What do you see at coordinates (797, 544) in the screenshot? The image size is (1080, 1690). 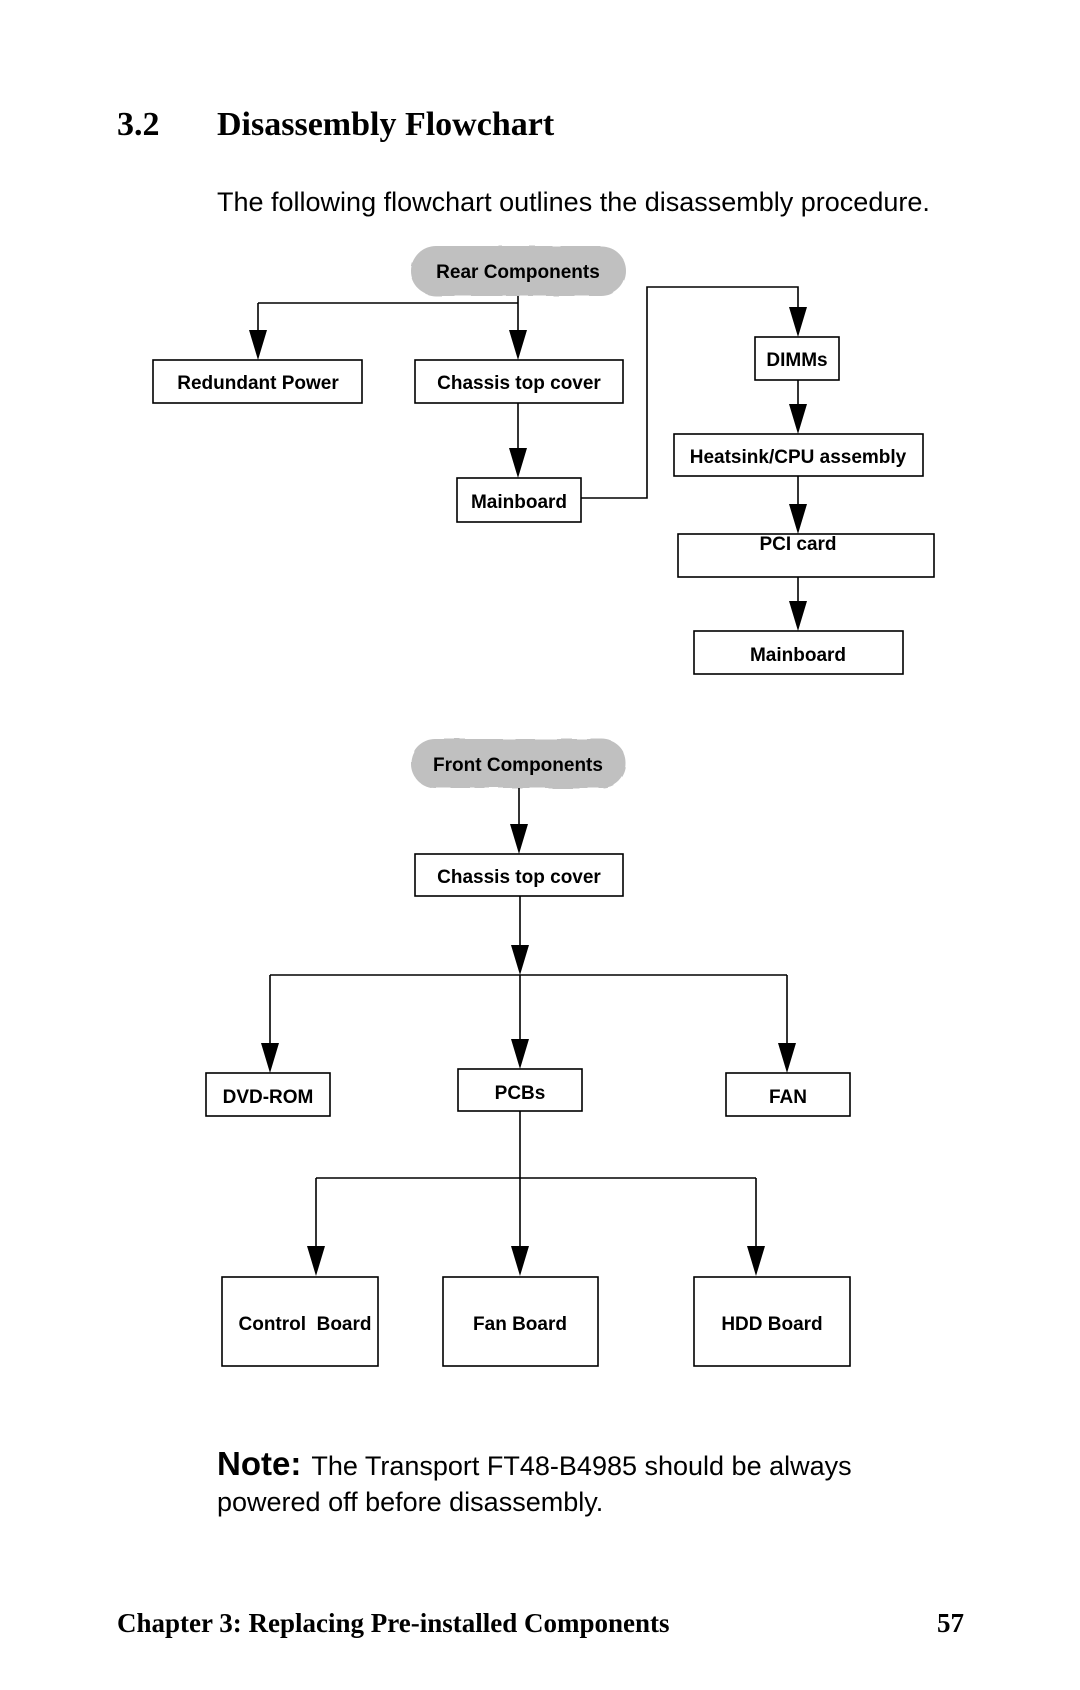 I see `pci-card-label: PCI card` at bounding box center [797, 544].